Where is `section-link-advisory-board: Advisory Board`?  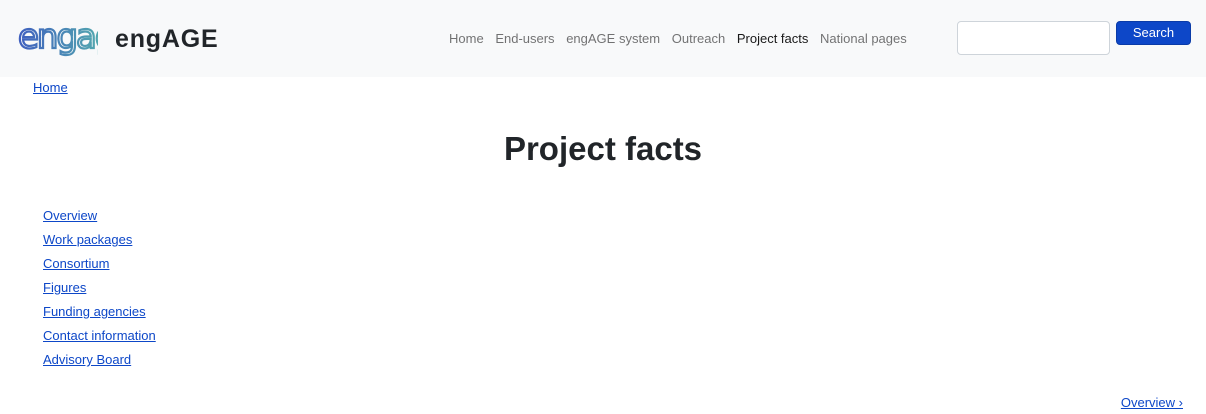 section-link-advisory-board: Advisory Board is located at coordinates (87, 359).